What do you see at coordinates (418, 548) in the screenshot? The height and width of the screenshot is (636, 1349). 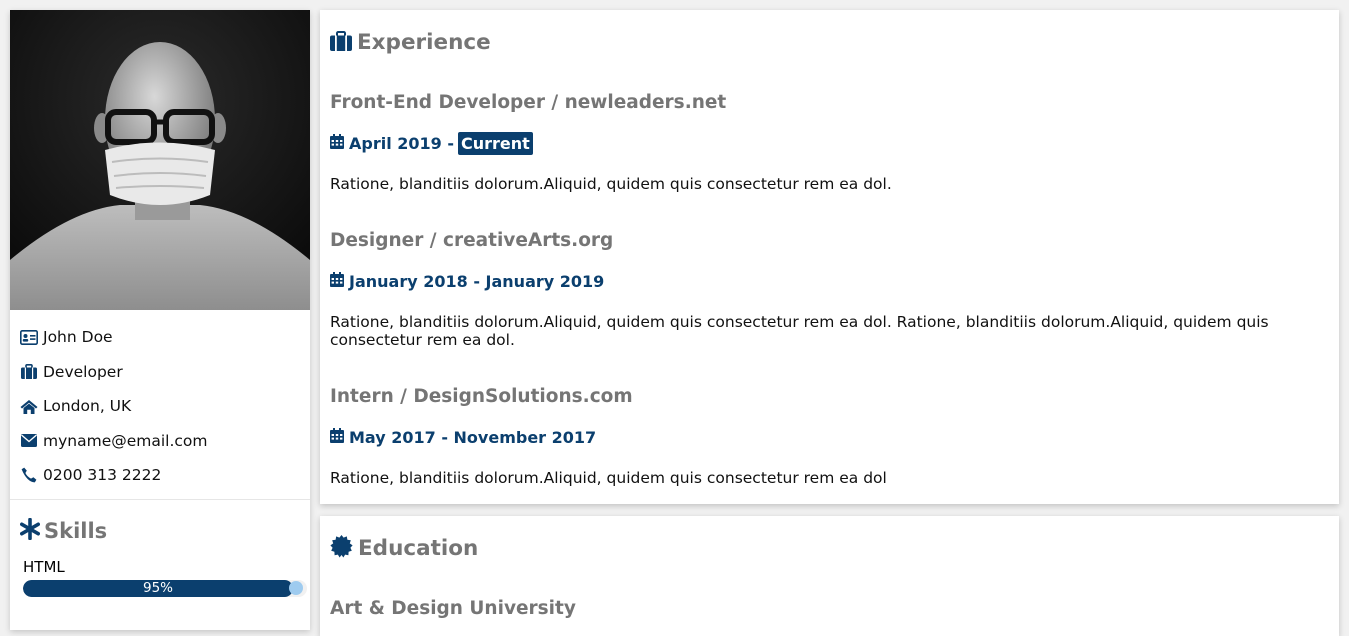 I see `education-title: Education` at bounding box center [418, 548].